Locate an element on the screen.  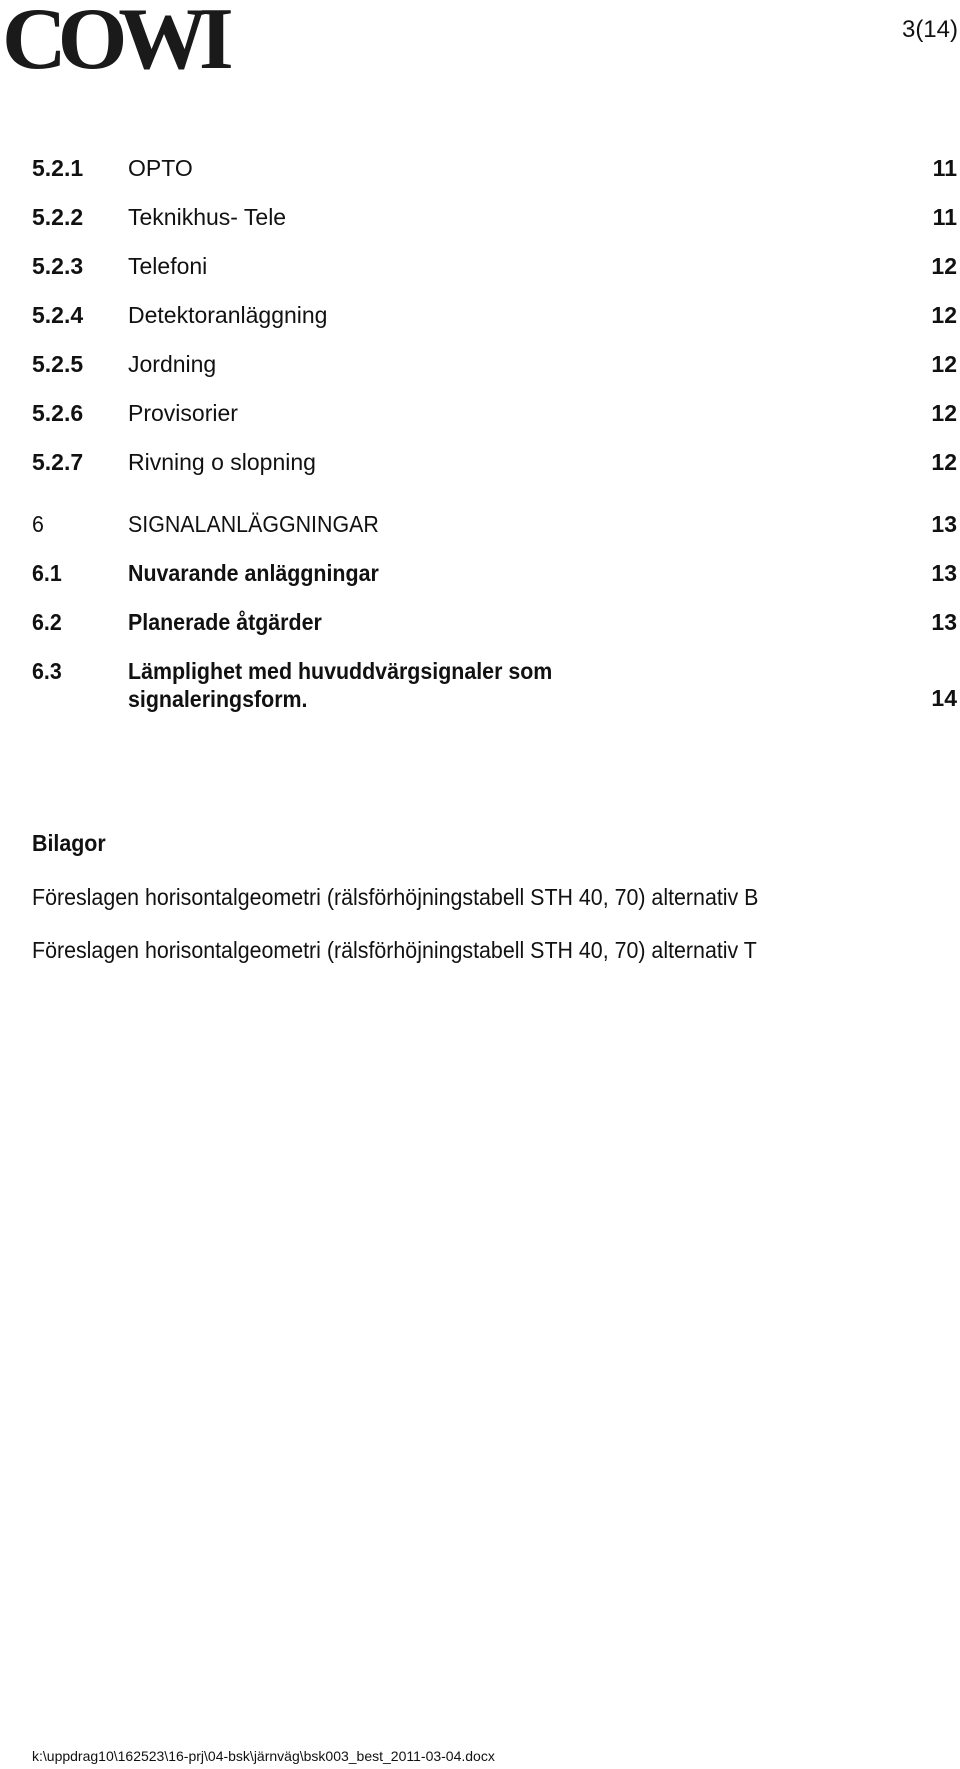
toc-number: 5.2.2 is located at coordinates (58, 217).